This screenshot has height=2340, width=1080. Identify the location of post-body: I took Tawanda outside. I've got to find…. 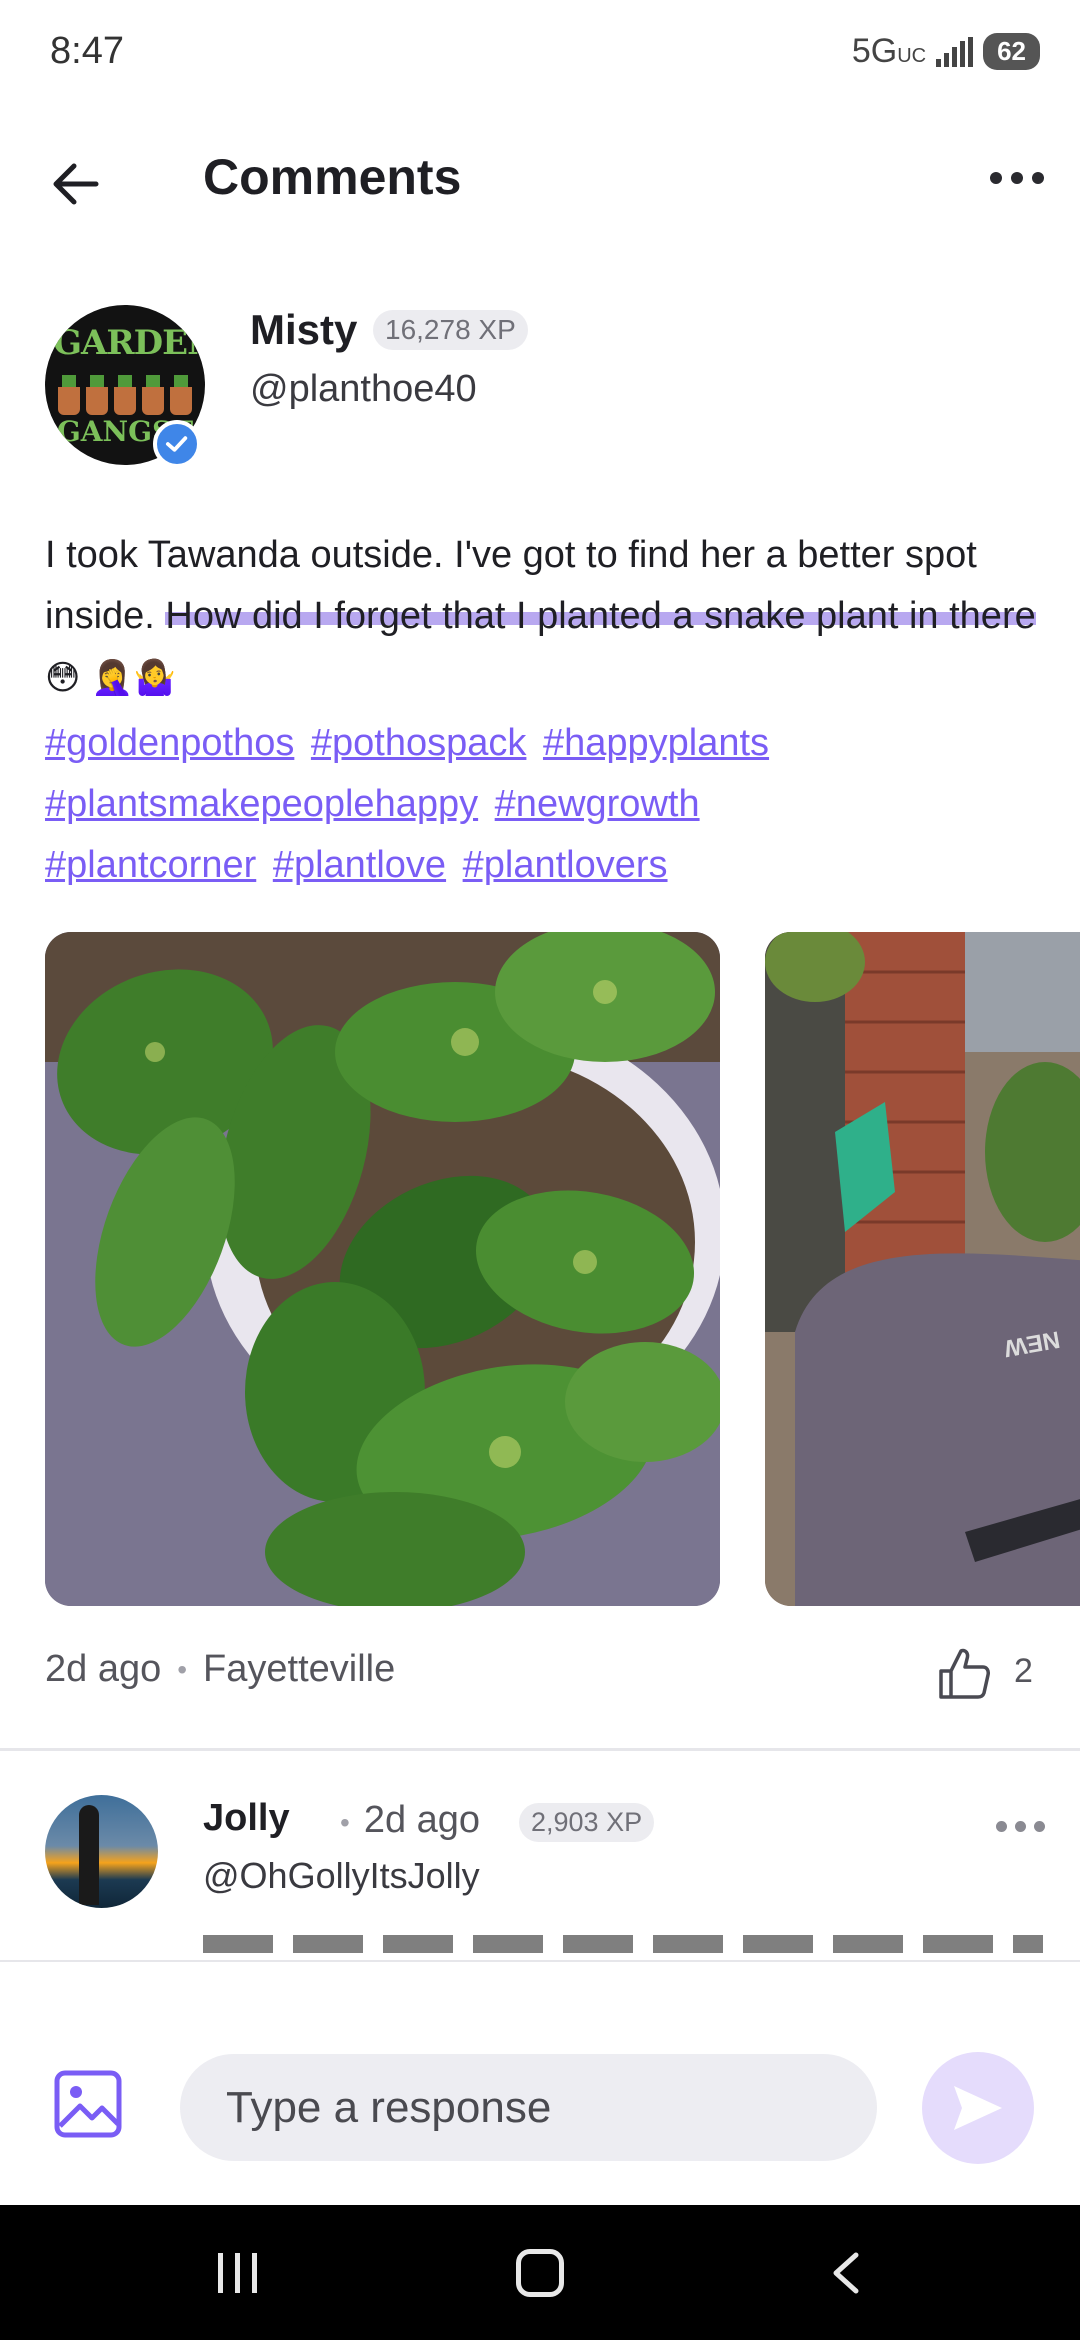
(545, 617).